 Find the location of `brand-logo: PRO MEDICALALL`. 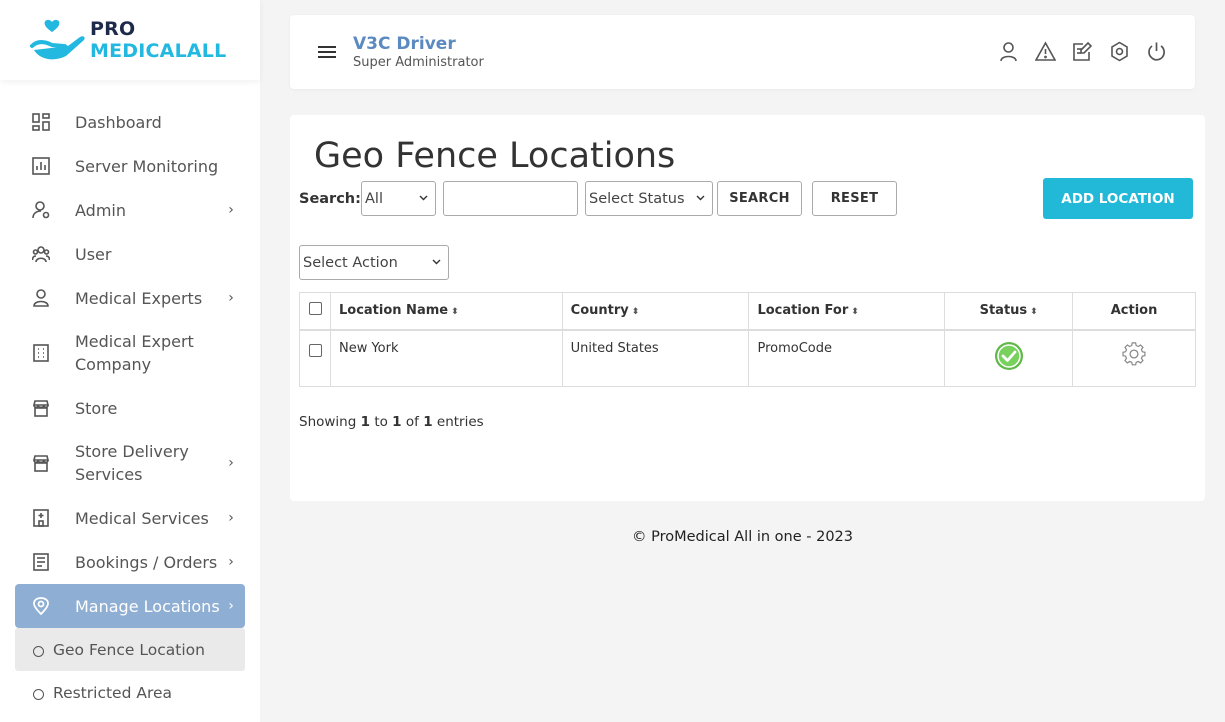

brand-logo: PRO MEDICALALL is located at coordinates (130, 40).